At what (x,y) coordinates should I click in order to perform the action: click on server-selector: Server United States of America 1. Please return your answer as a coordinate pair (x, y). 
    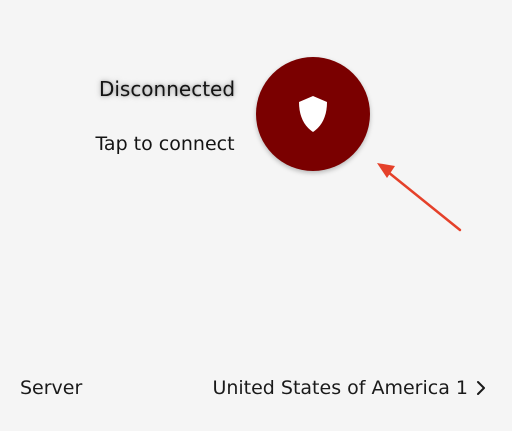
    Looking at the image, I should click on (256, 388).